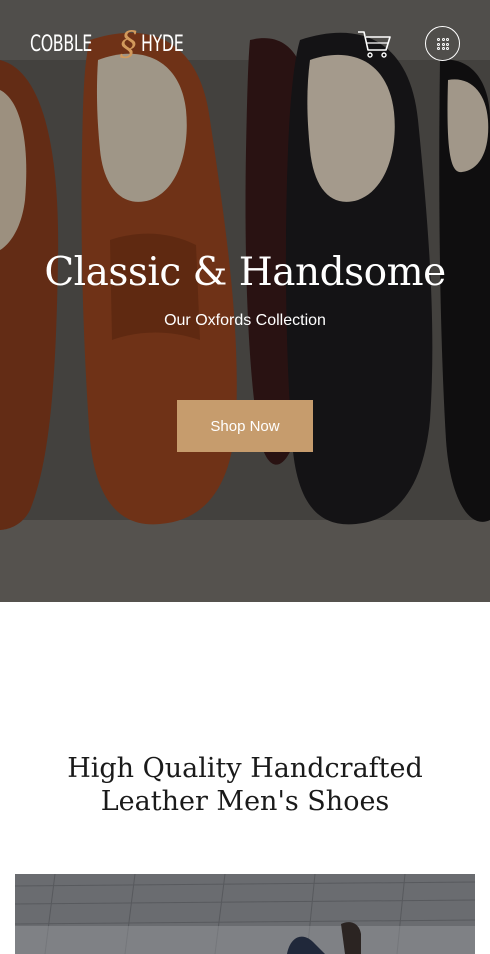 The height and width of the screenshot is (954, 490). Describe the element at coordinates (106, 44) in the screenshot. I see `brand-logo: COBBLE § HYDE` at that location.